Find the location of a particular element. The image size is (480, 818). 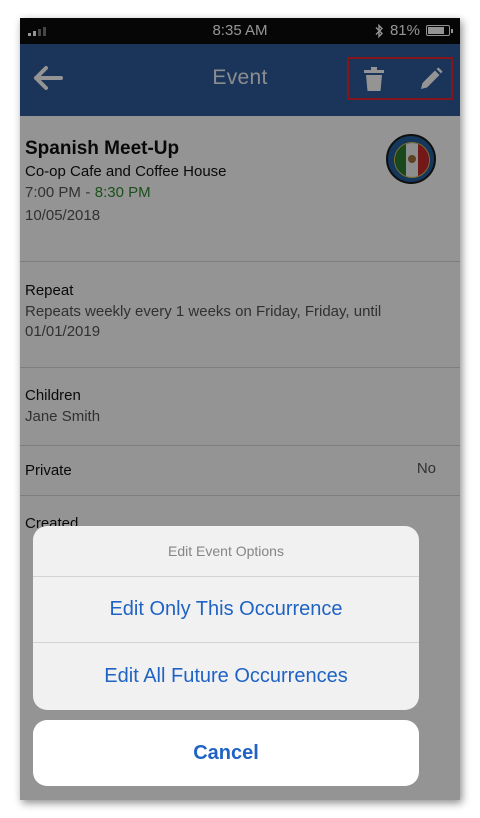

edit-only-this-occurrence-button: Edit Only This Occurrence is located at coordinates (226, 609).